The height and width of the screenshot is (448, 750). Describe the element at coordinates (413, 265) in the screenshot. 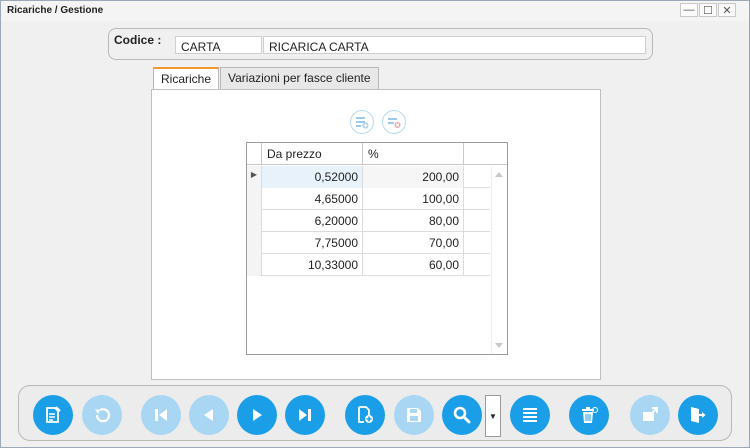

I see `cell-percent: 60,00` at that location.